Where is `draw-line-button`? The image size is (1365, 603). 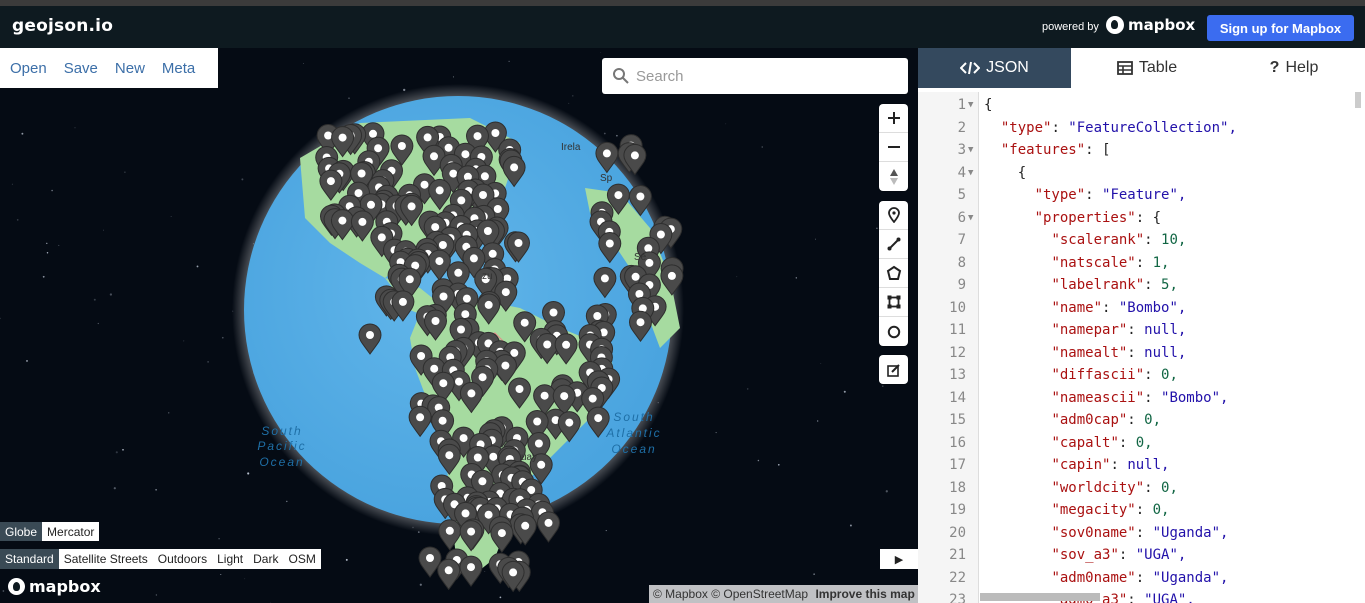
draw-line-button is located at coordinates (893, 244).